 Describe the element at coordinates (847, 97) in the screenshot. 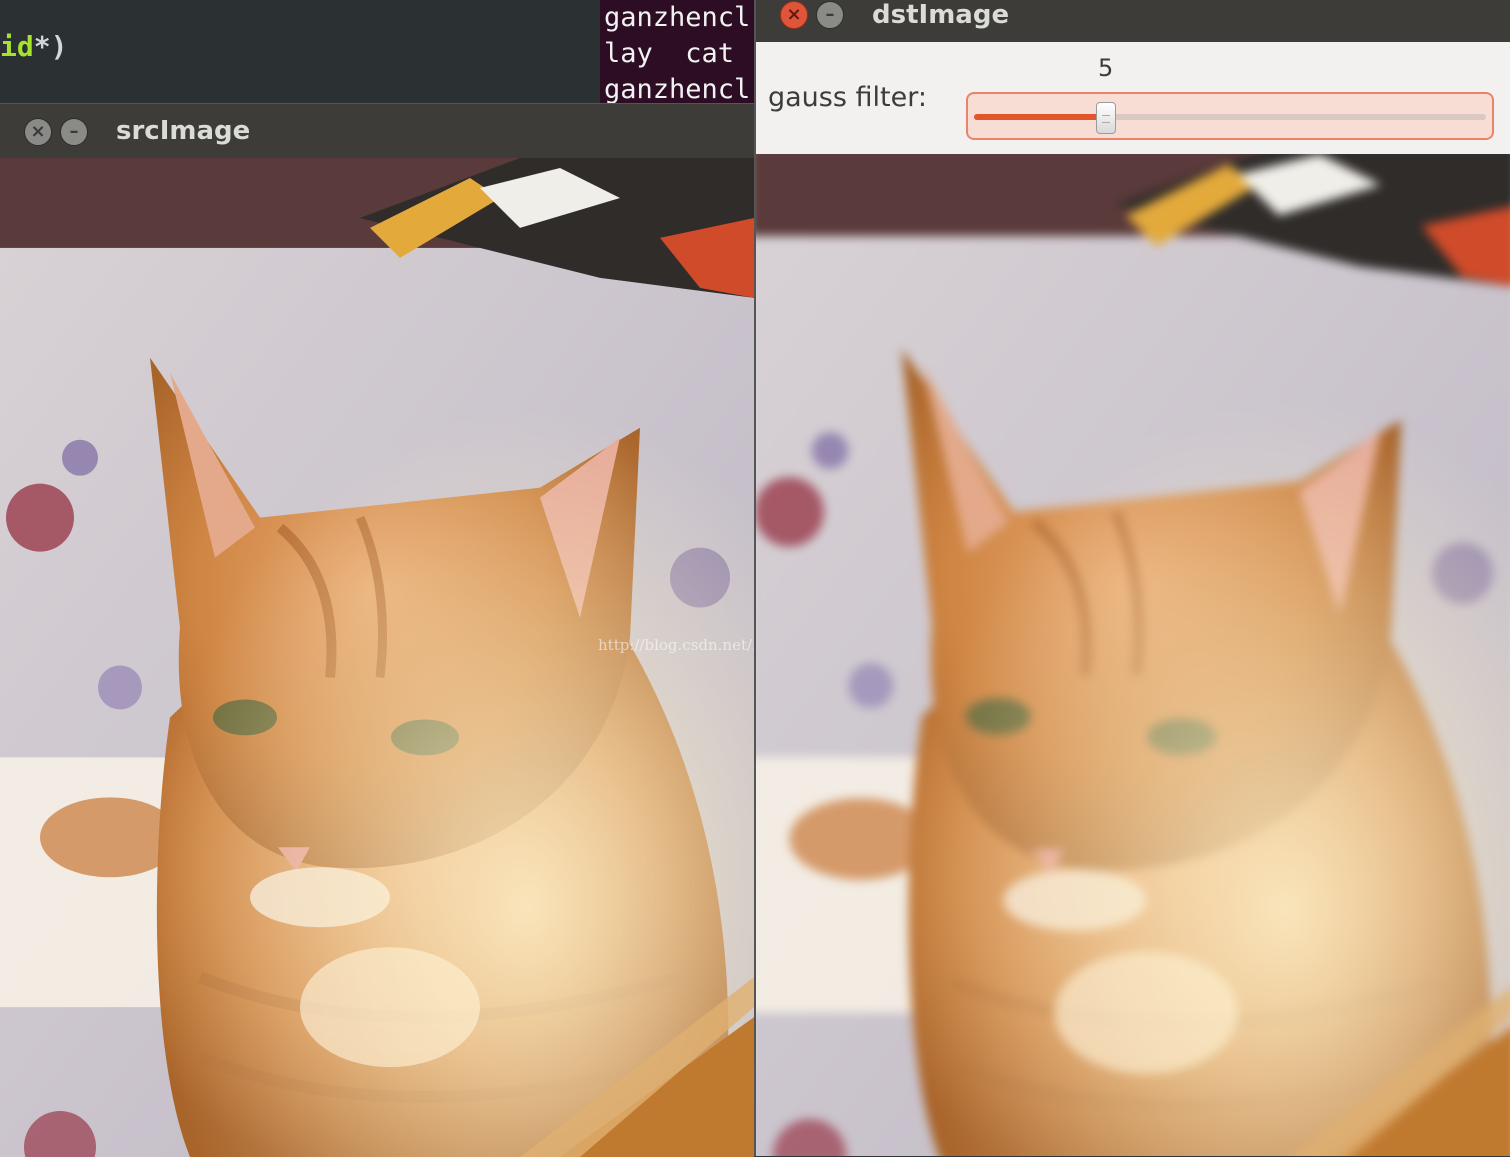

I see `trackbar-label: gauss filter:` at that location.